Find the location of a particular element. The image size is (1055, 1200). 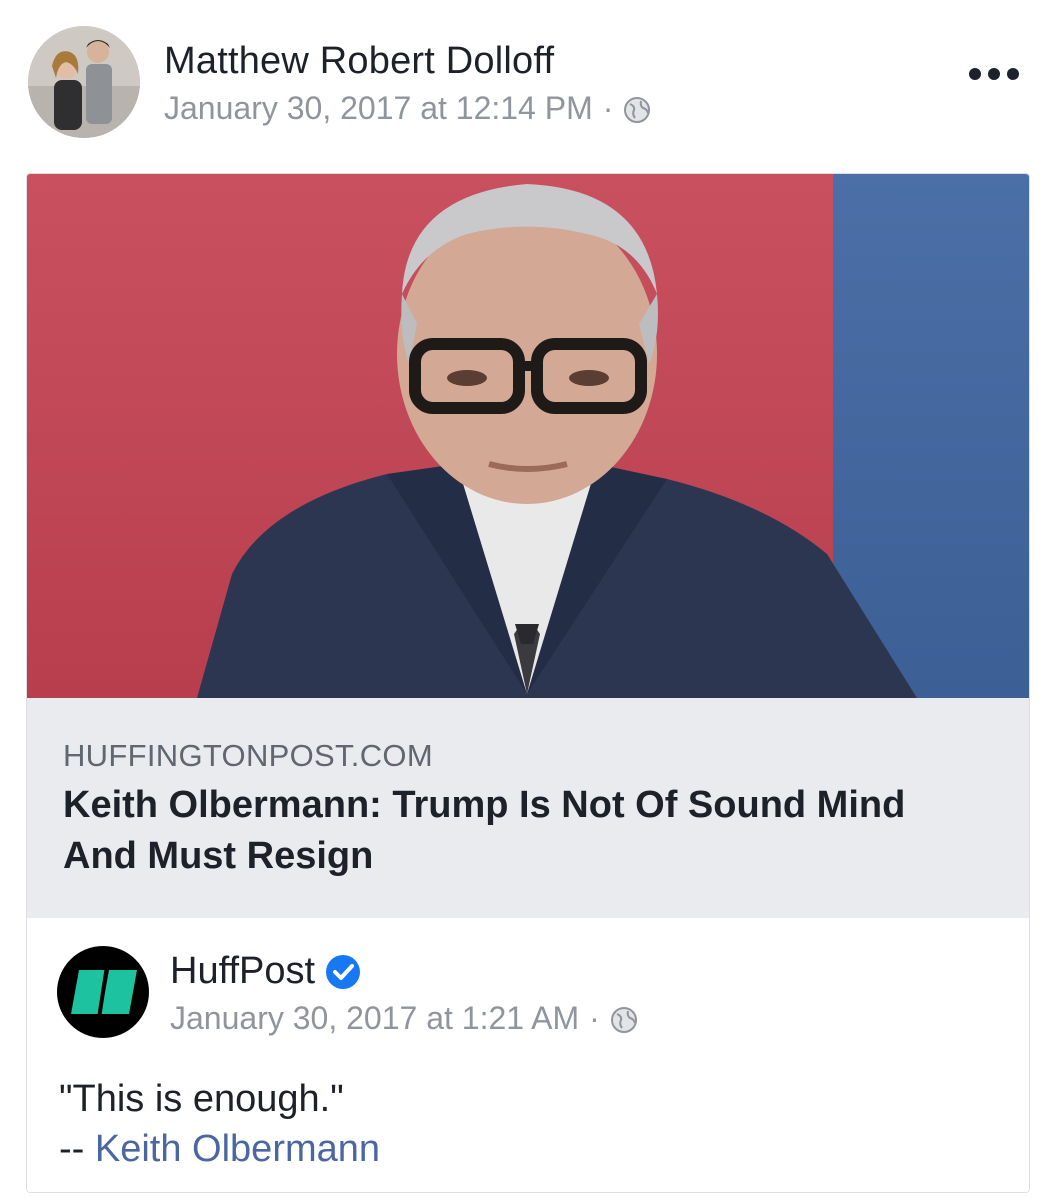

attribution-line: -- Keith Olbermann is located at coordinates (219, 1149).